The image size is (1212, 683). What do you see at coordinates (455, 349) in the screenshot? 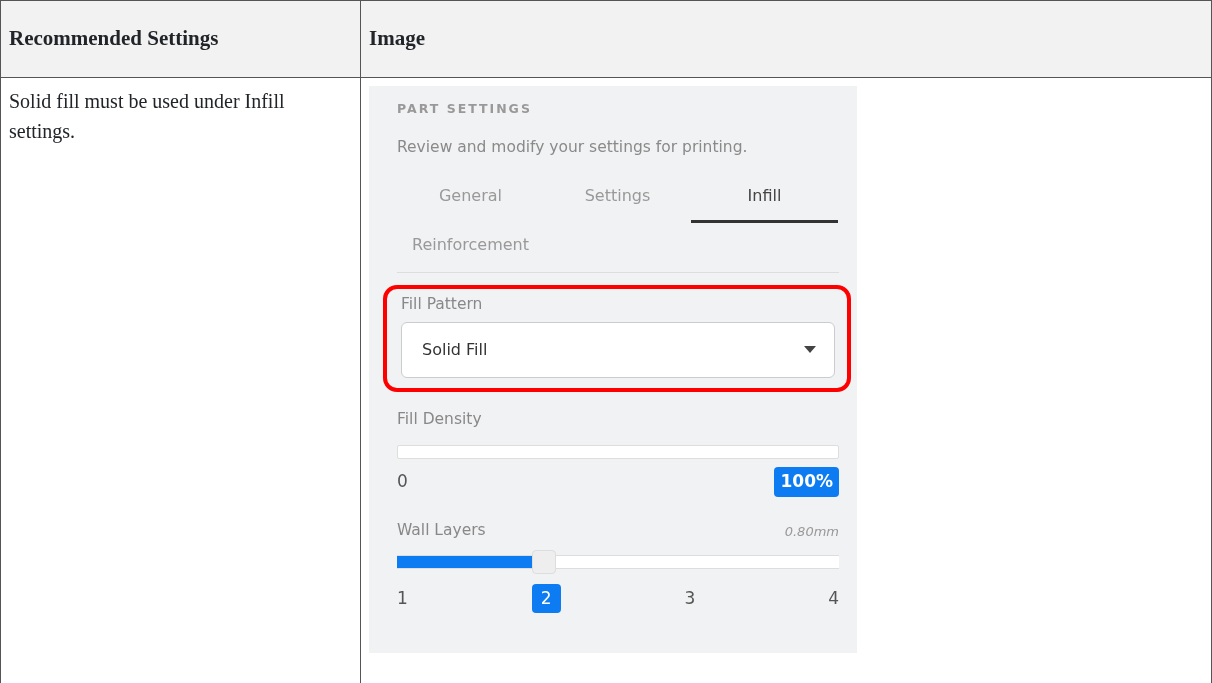
I see `dropdown-value: Solid Fill` at bounding box center [455, 349].